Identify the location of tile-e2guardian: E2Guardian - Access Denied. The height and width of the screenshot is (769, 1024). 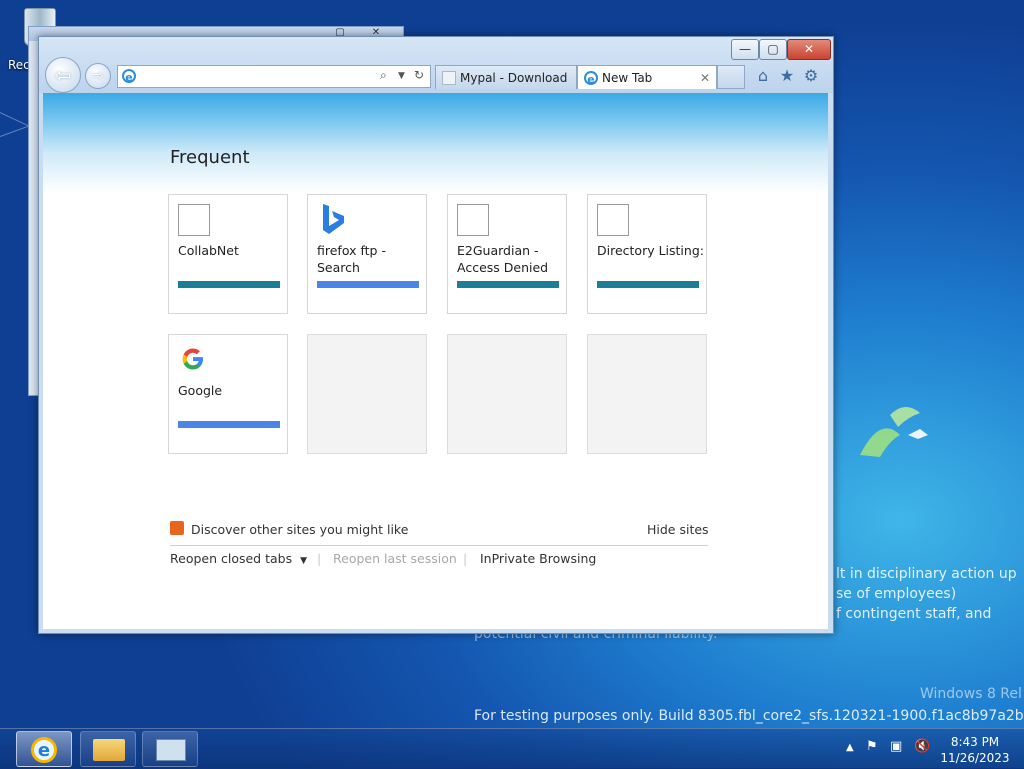
(507, 254).